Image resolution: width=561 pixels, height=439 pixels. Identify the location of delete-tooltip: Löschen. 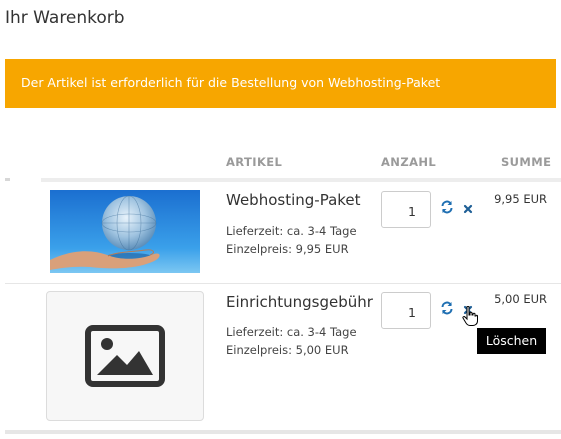
(511, 341).